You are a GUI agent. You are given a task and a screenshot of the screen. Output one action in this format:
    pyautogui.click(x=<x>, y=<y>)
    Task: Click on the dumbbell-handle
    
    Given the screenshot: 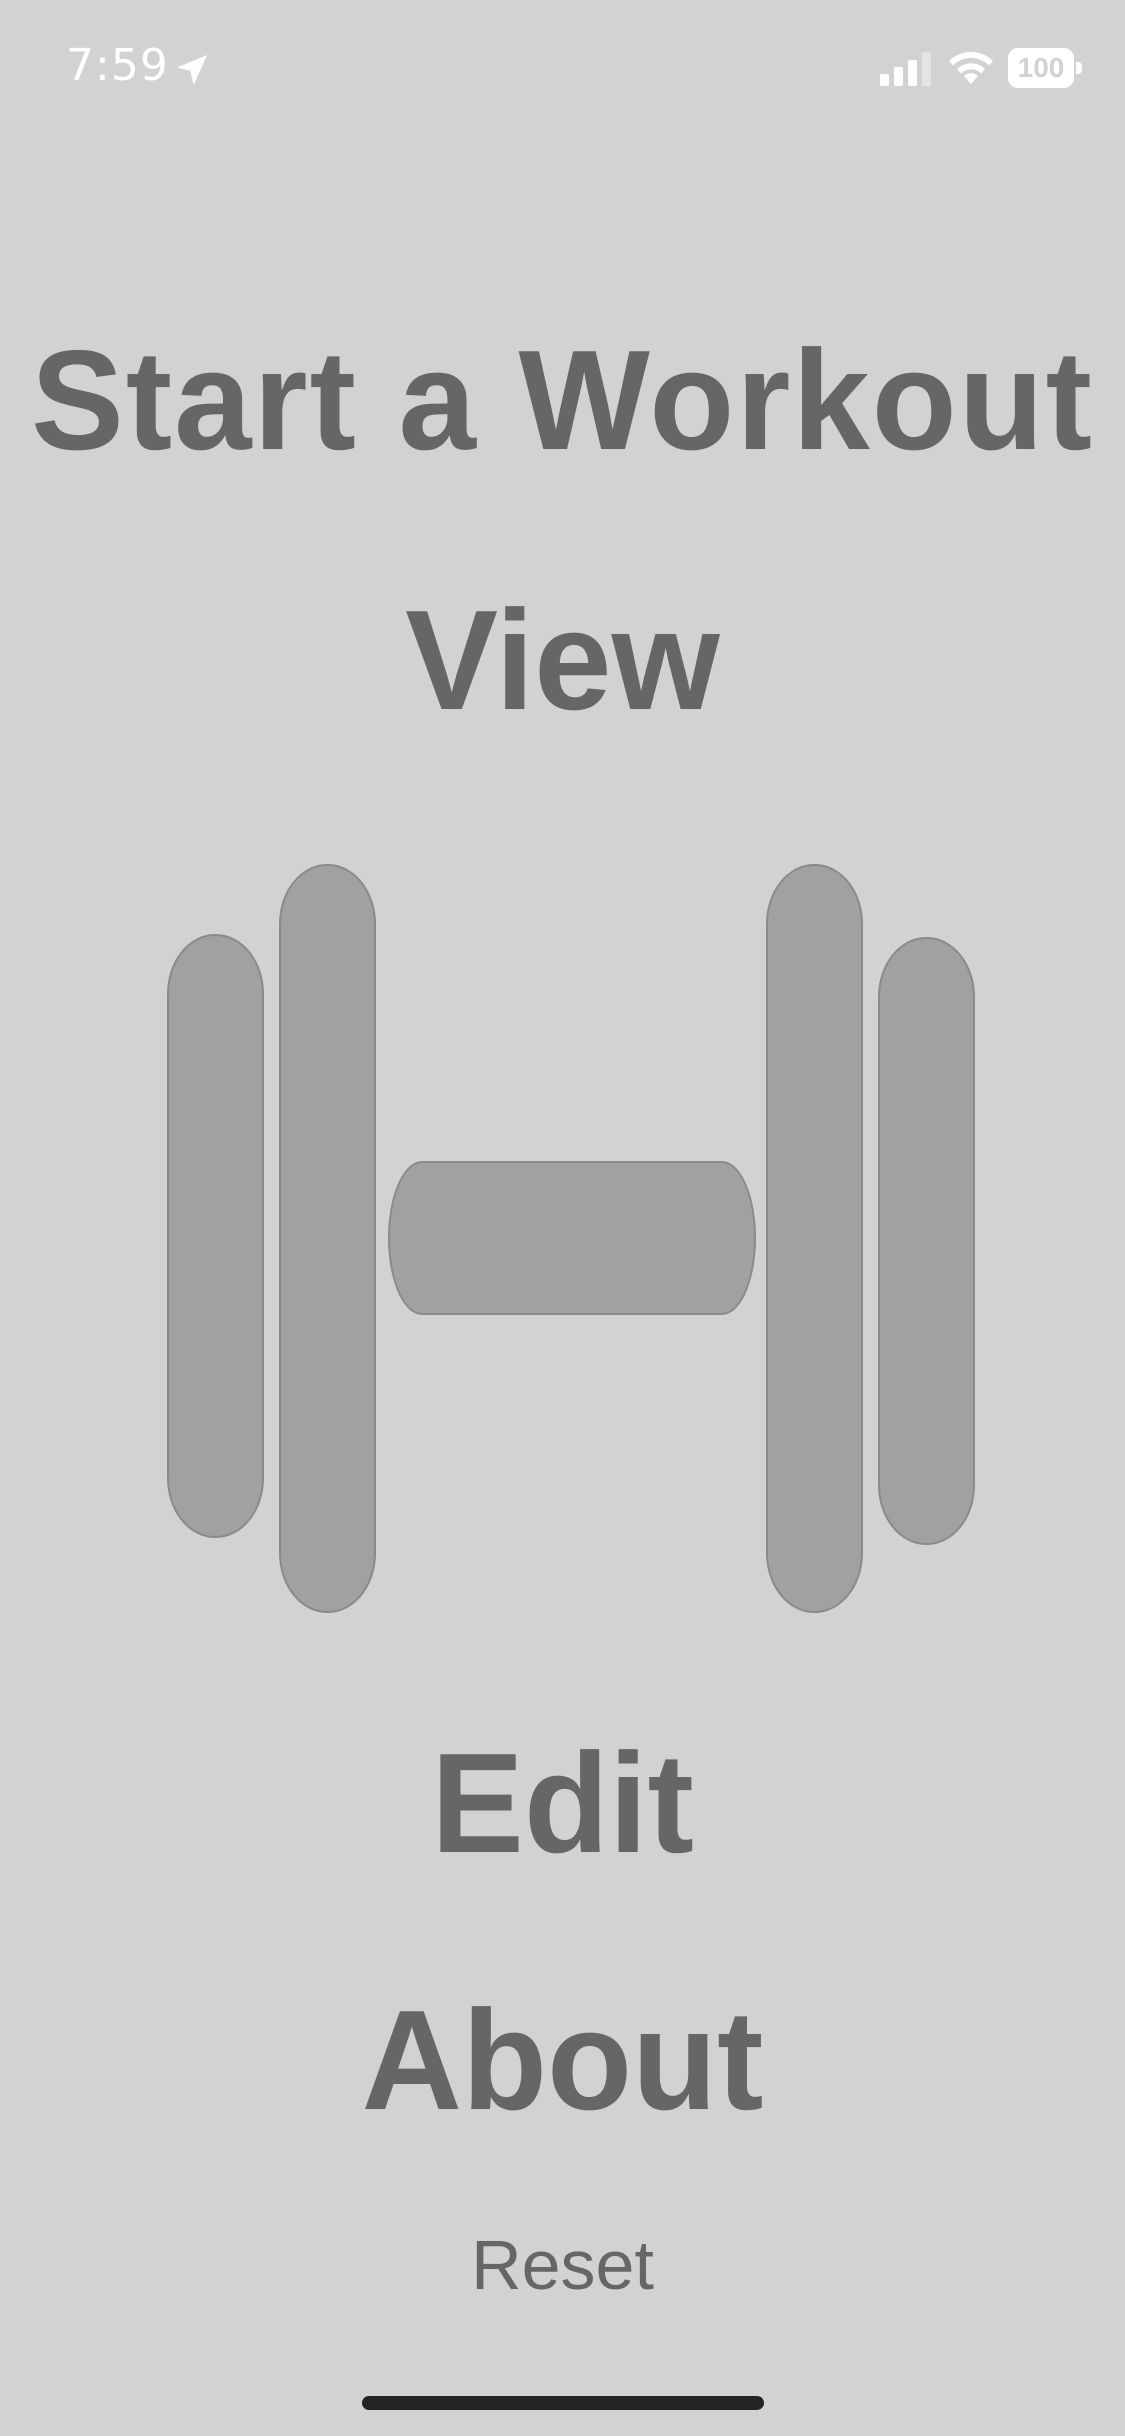 What is the action you would take?
    pyautogui.click(x=572, y=1238)
    